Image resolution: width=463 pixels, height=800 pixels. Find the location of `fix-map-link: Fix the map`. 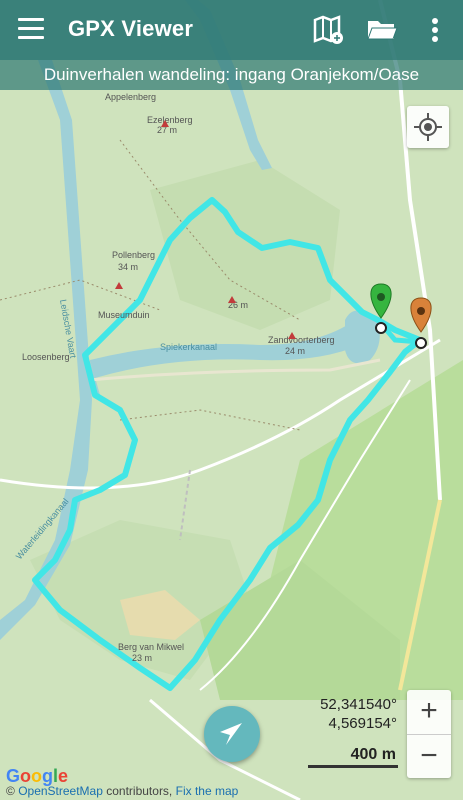

fix-map-link: Fix the map is located at coordinates (207, 791).